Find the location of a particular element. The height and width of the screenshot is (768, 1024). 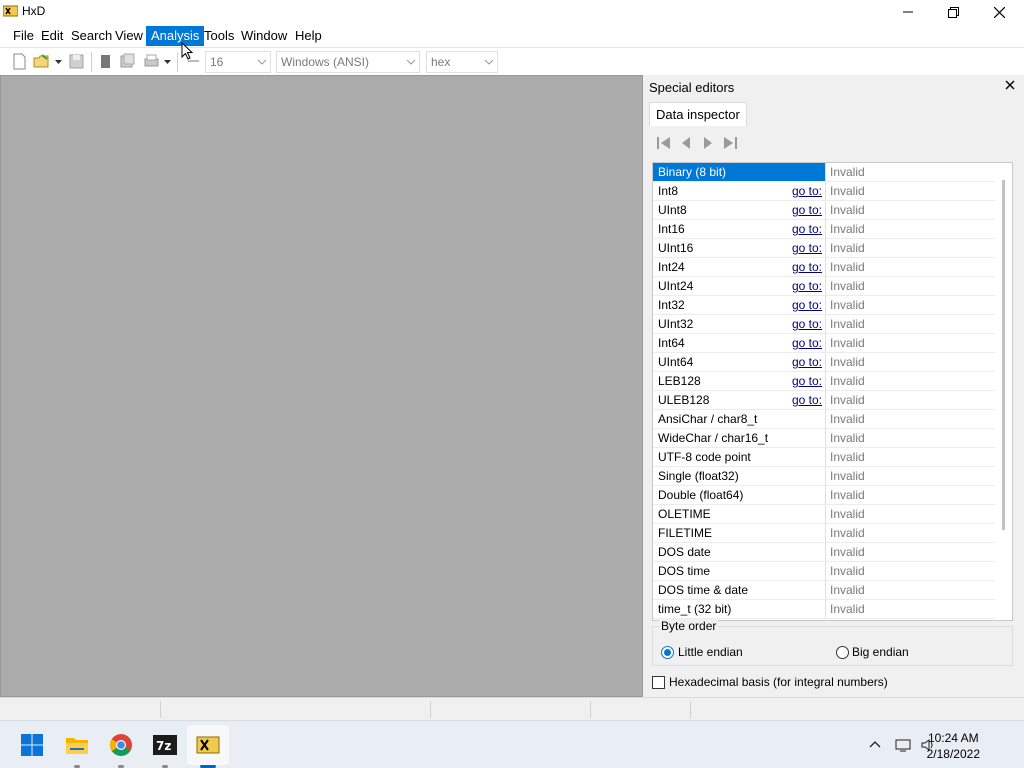

inspector-row-name: AnsiChar / char8_t is located at coordinates (739, 419).